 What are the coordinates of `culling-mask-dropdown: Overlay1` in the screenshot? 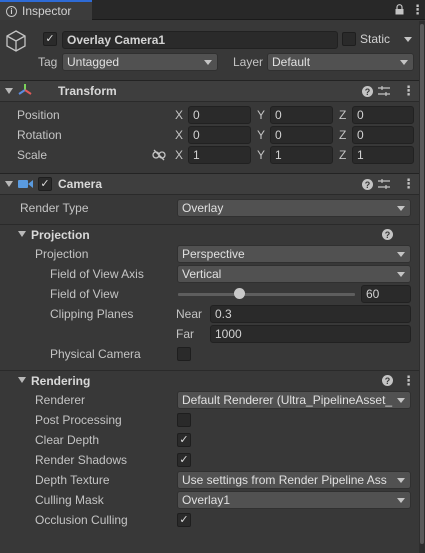 It's located at (294, 500).